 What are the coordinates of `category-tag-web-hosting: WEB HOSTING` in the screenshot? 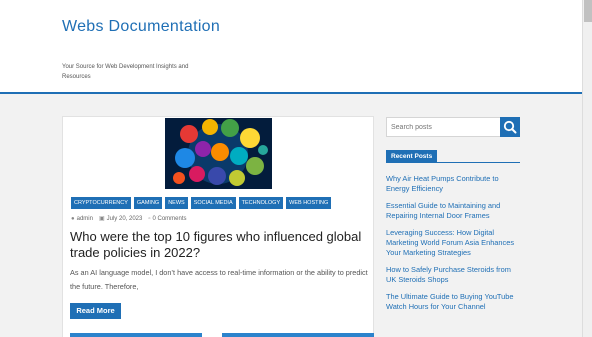 It's located at (309, 203).